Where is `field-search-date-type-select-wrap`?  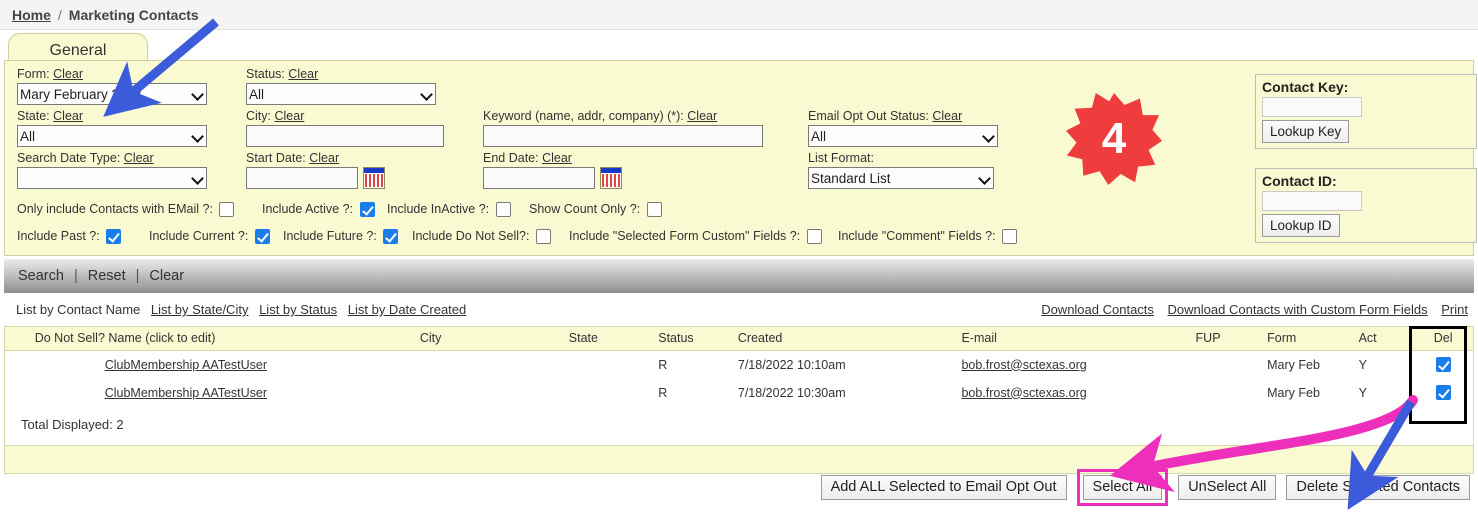
field-search-date-type-select-wrap is located at coordinates (112, 177).